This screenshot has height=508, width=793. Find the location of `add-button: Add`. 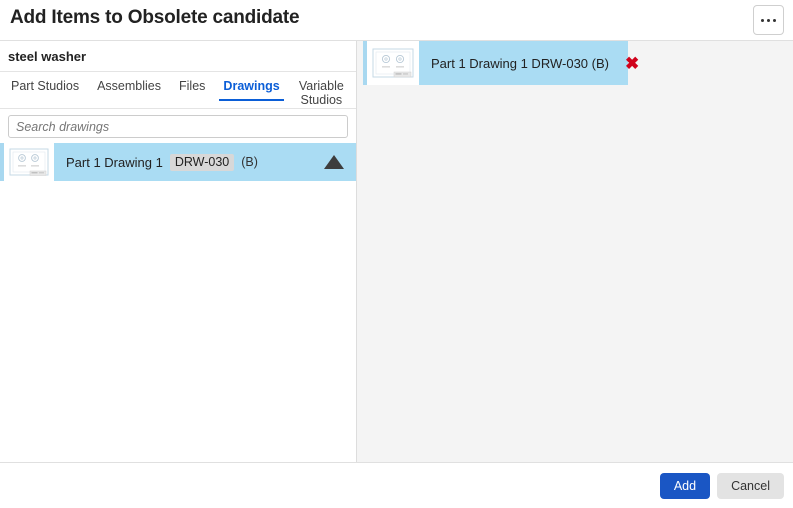

add-button: Add is located at coordinates (685, 485).